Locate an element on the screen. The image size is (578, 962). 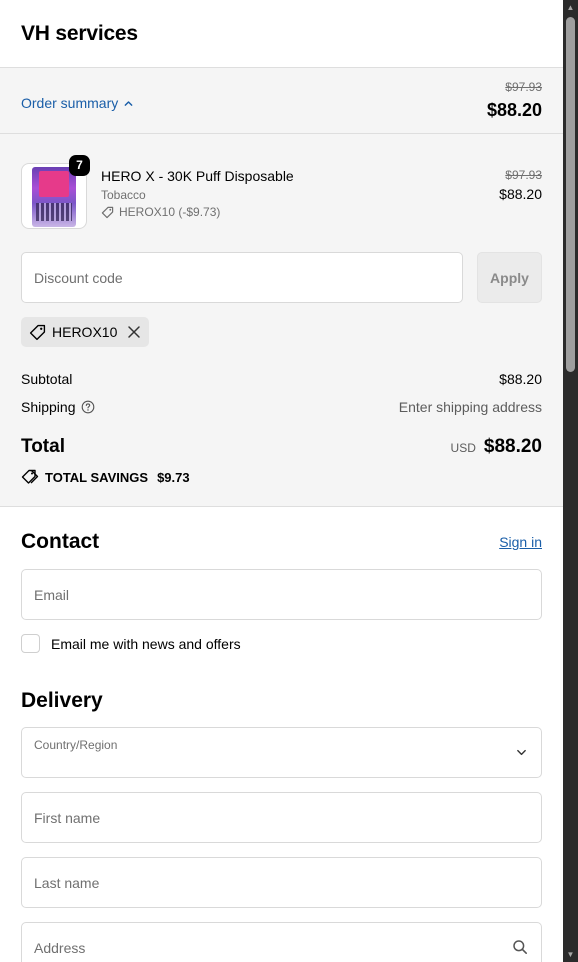
remove-discount-close-icon is located at coordinates (134, 332).